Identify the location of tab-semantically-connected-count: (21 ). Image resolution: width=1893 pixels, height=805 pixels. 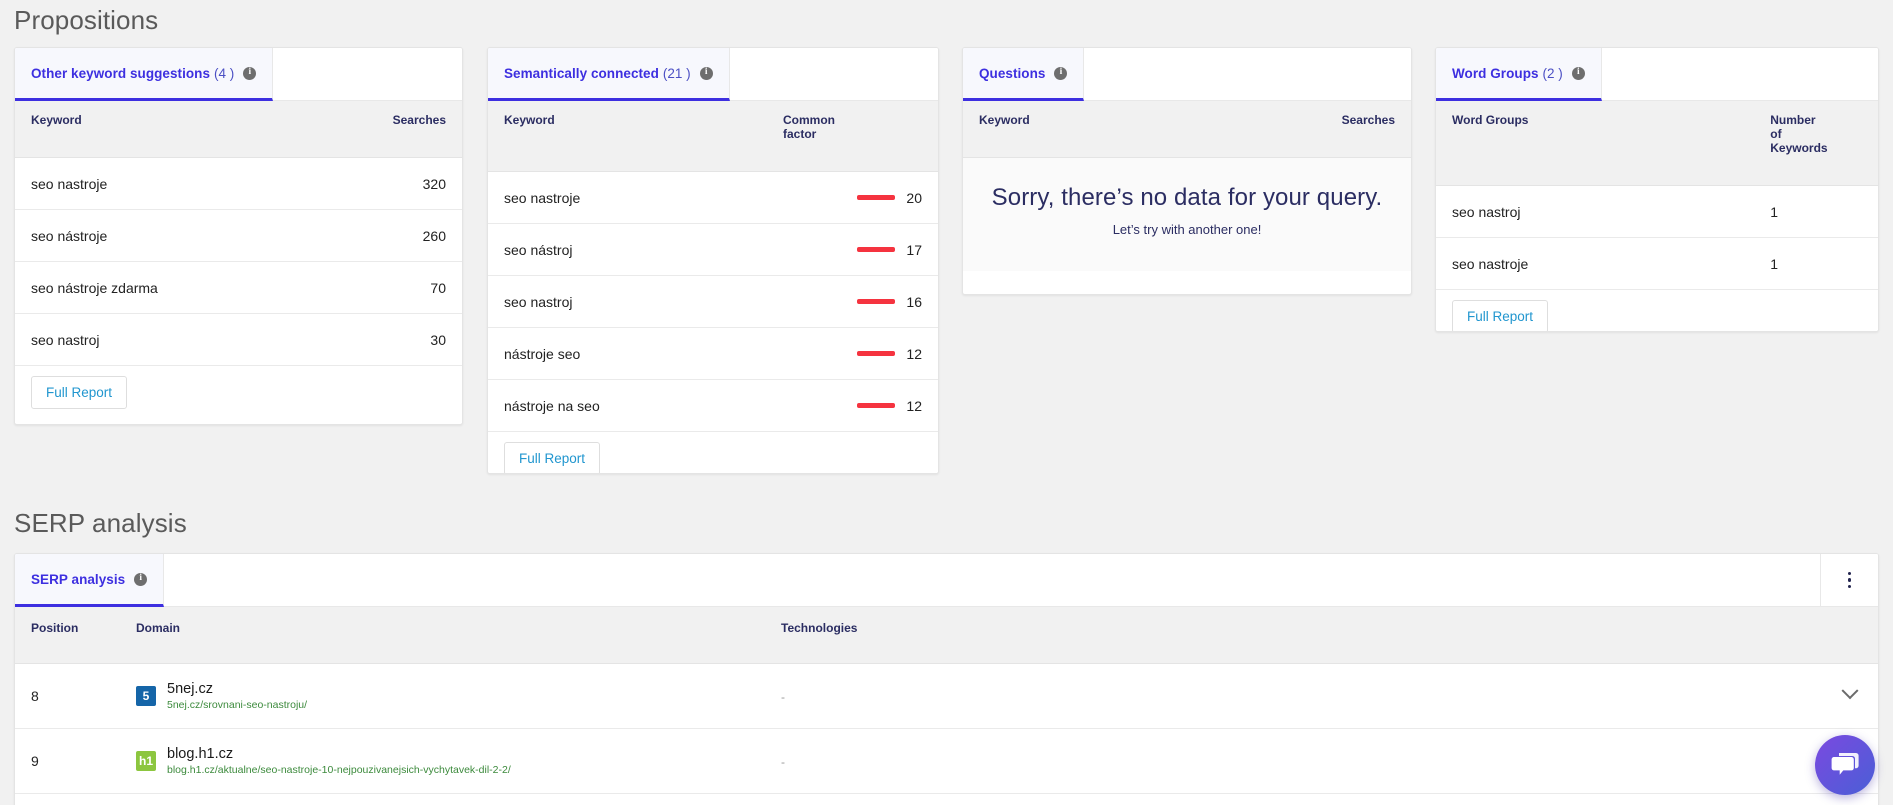
(676, 73).